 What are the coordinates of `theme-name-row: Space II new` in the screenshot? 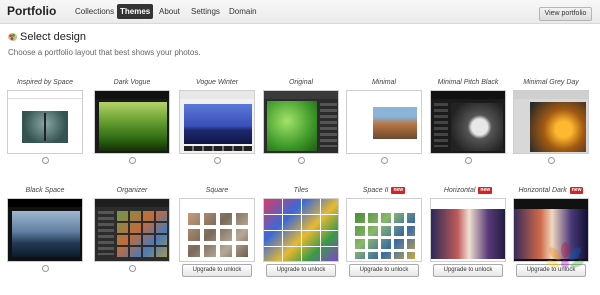 It's located at (384, 191).